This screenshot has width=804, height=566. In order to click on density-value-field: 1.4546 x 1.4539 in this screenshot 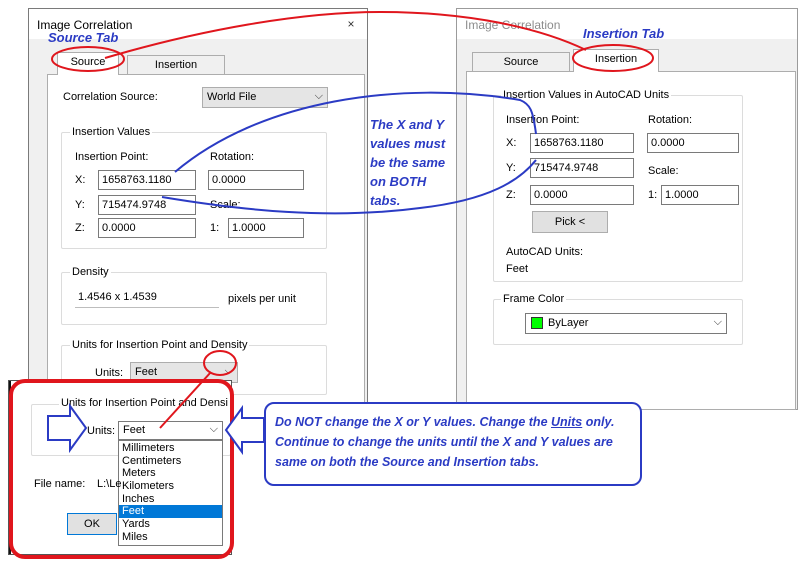, I will do `click(147, 298)`.